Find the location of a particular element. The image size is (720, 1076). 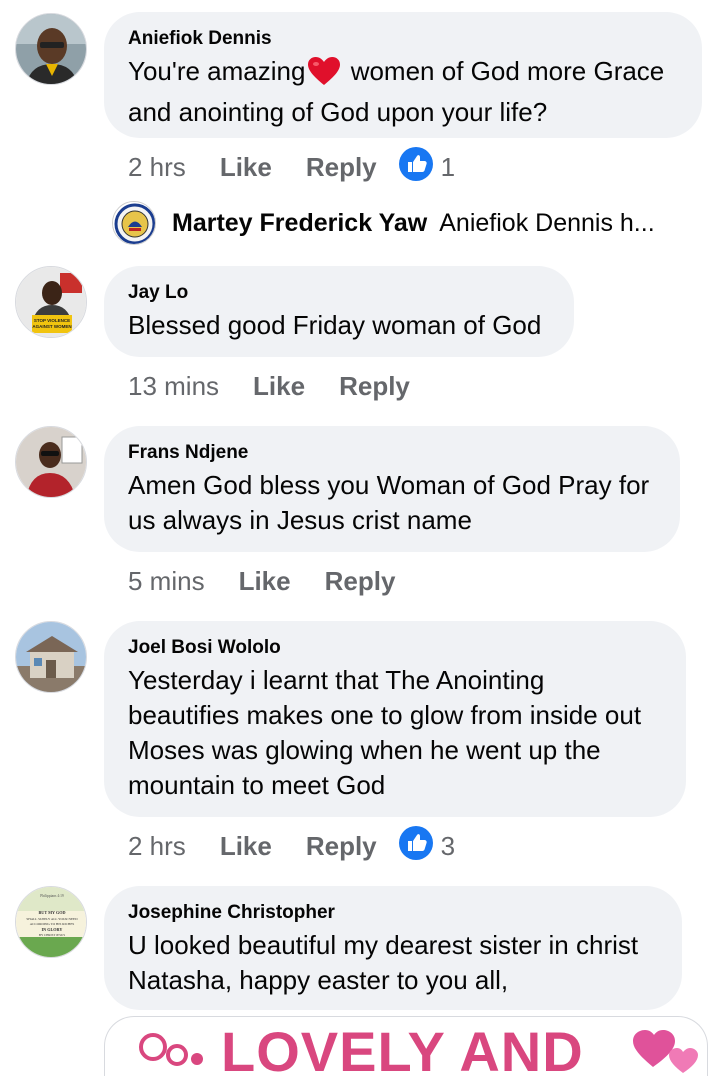

comment-author: Aniefiok Dennis is located at coordinates (403, 39).